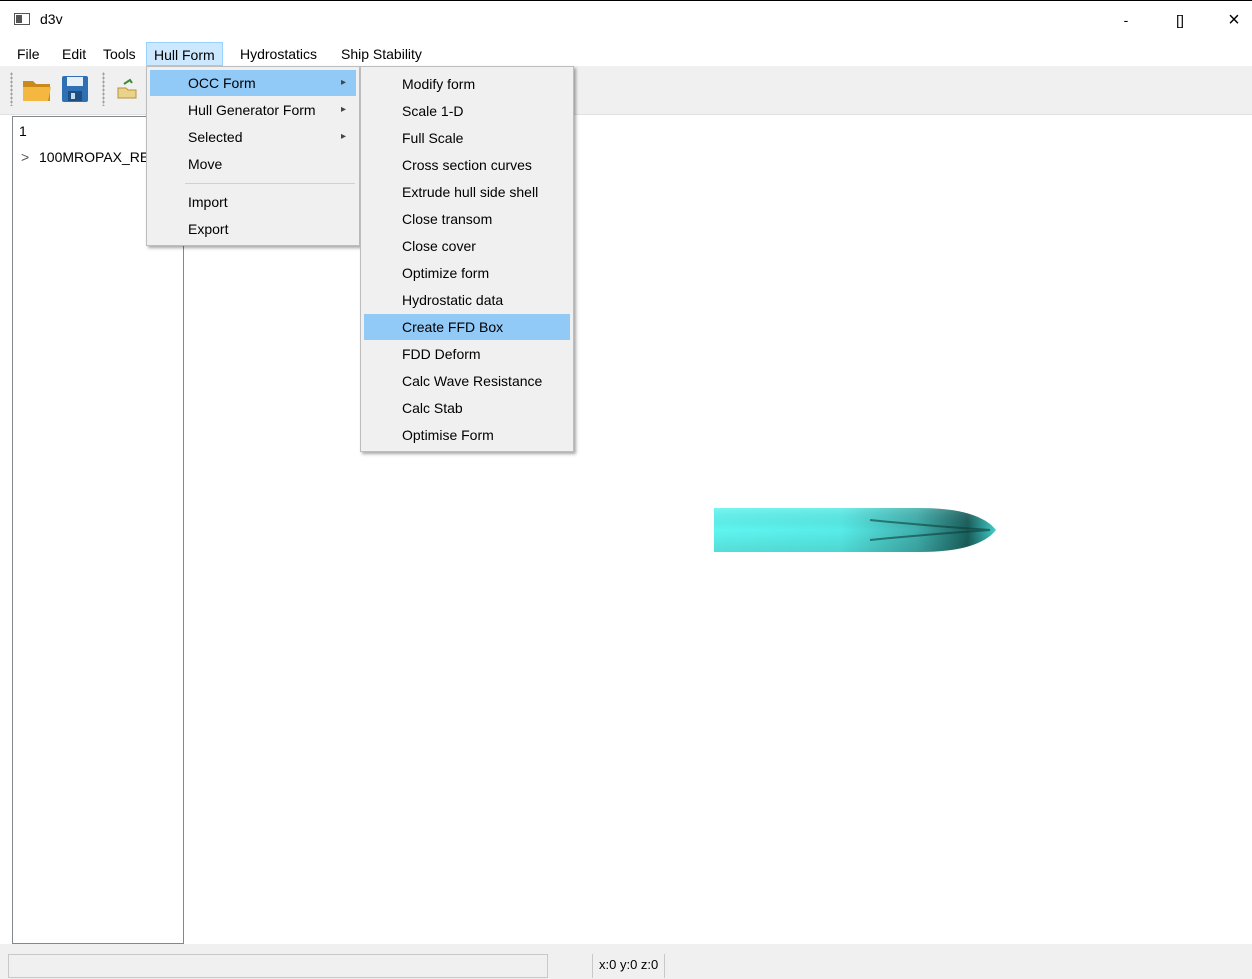 This screenshot has width=1252, height=979. What do you see at coordinates (1233, 20) in the screenshot?
I see `close-button: ×` at bounding box center [1233, 20].